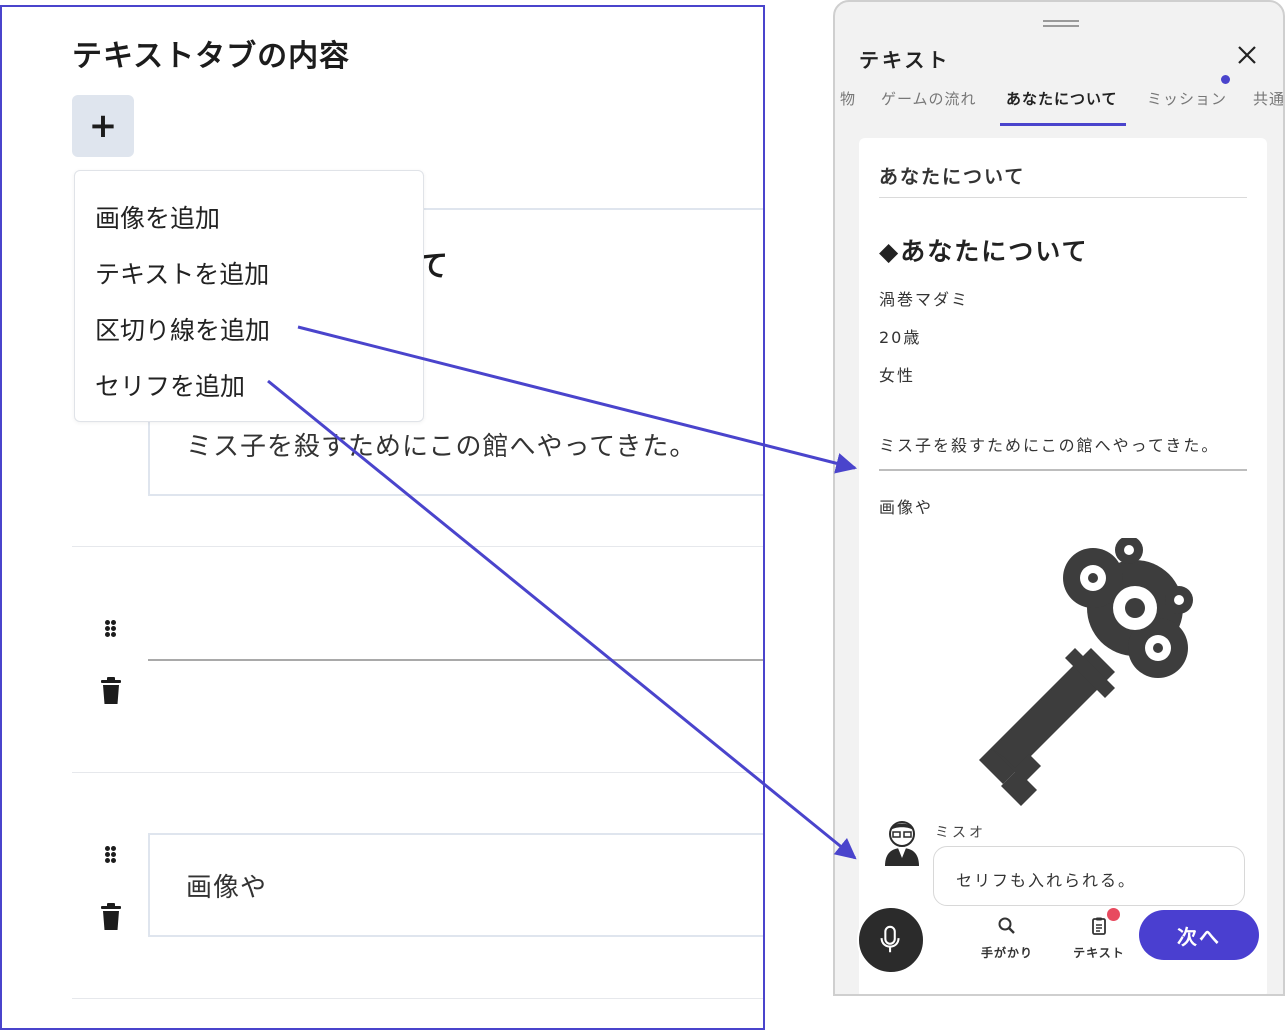  Describe the element at coordinates (441, 447) in the screenshot. I see `text-block-content: ミス子を殺すためにこの館へやってきた。` at that location.